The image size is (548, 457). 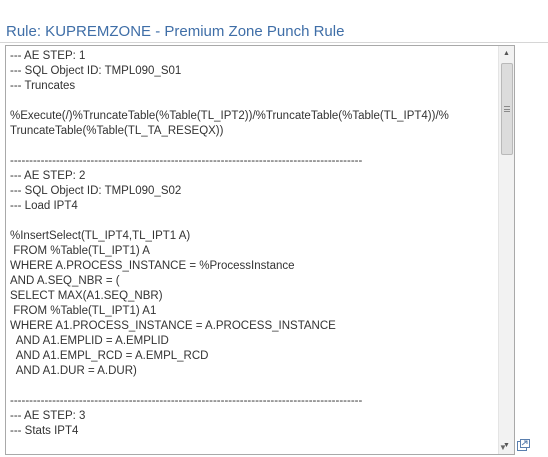 What do you see at coordinates (506, 250) in the screenshot?
I see `vertical-scrollbar: ▲ ▼` at bounding box center [506, 250].